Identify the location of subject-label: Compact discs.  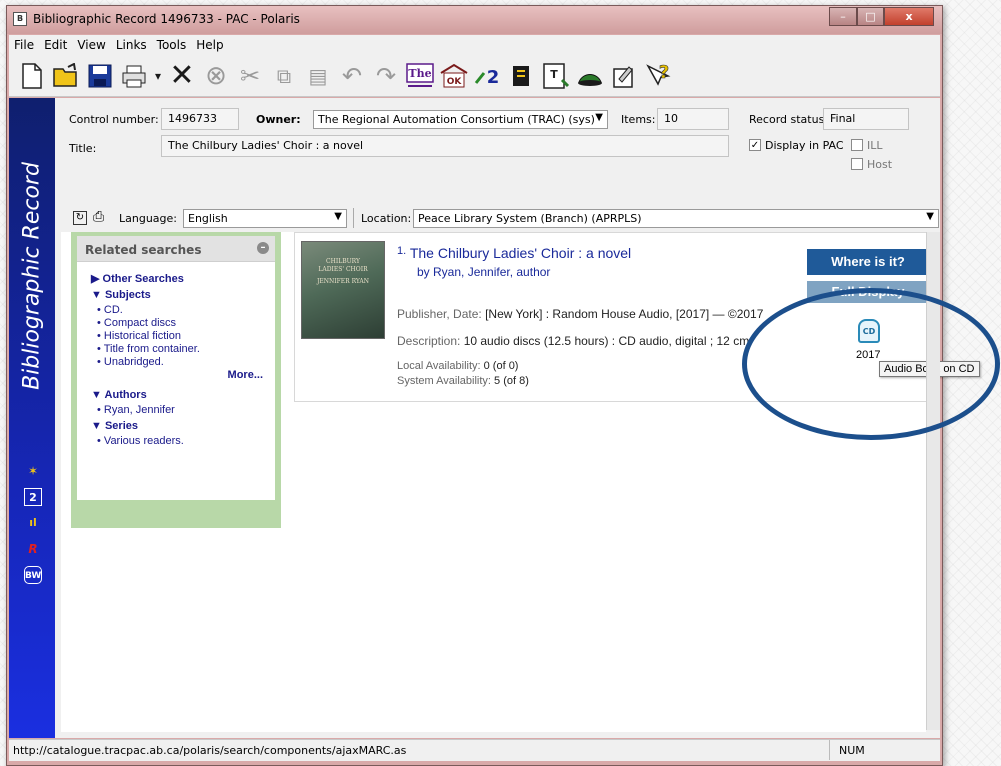
(140, 323).